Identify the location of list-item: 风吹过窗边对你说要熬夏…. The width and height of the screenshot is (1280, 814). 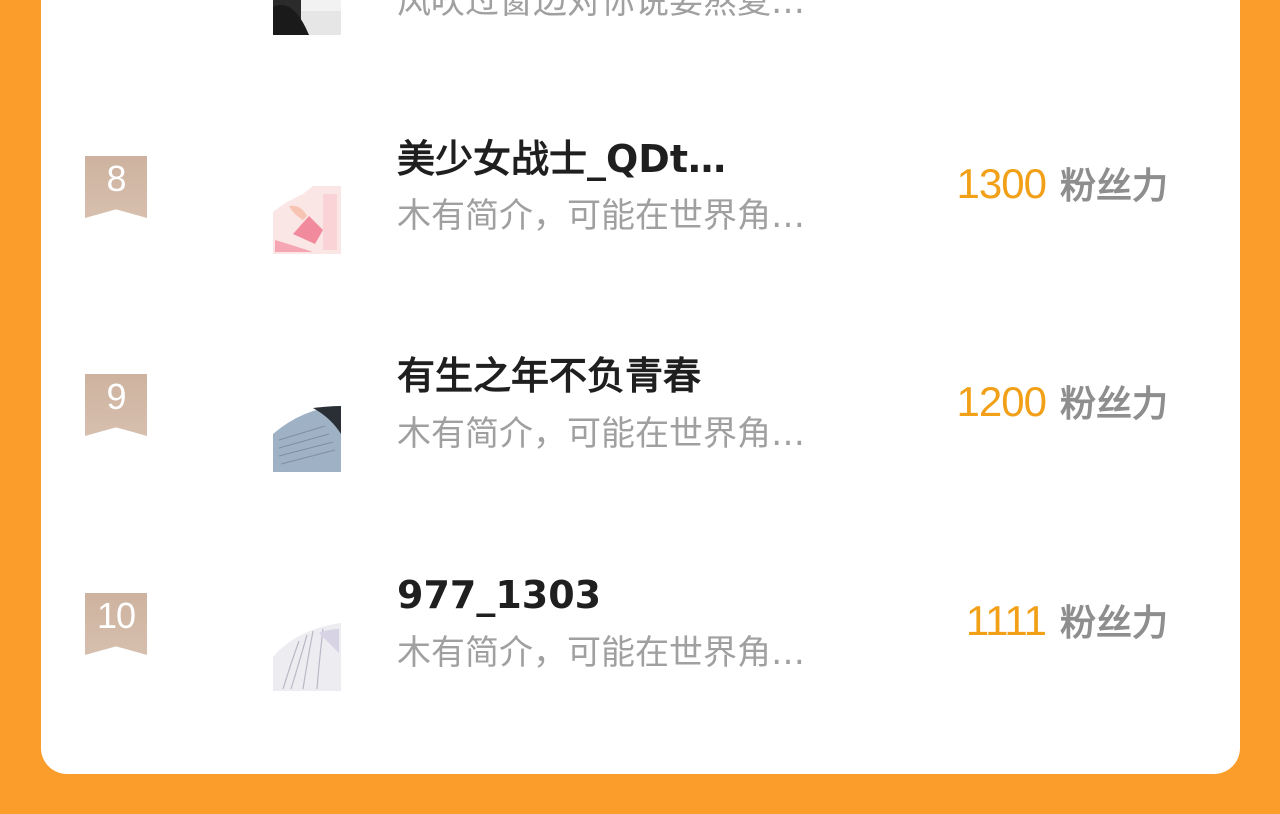
(640, 30).